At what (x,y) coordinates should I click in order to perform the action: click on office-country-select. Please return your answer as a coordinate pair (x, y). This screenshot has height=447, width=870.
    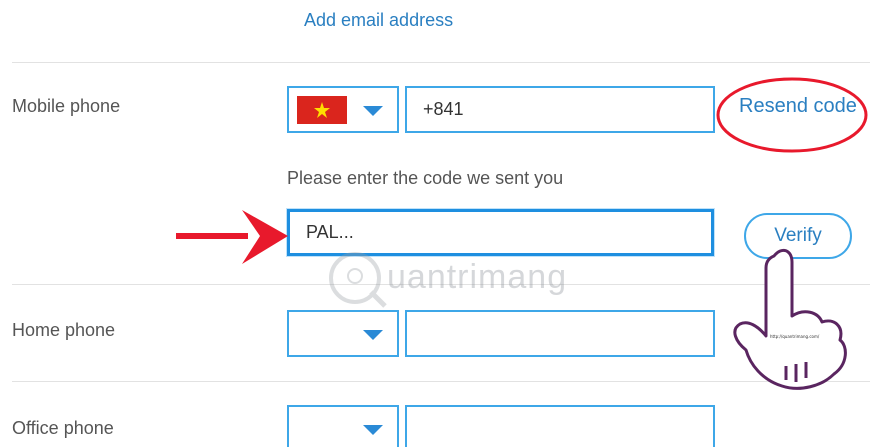
    Looking at the image, I should click on (343, 426).